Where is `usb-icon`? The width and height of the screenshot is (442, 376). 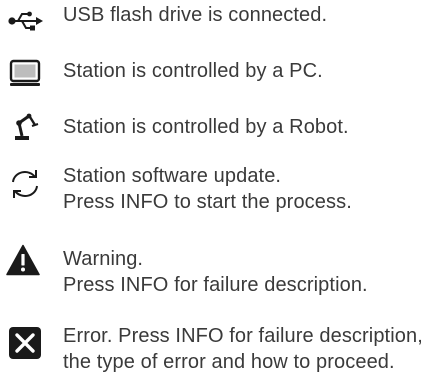 usb-icon is located at coordinates (25, 21).